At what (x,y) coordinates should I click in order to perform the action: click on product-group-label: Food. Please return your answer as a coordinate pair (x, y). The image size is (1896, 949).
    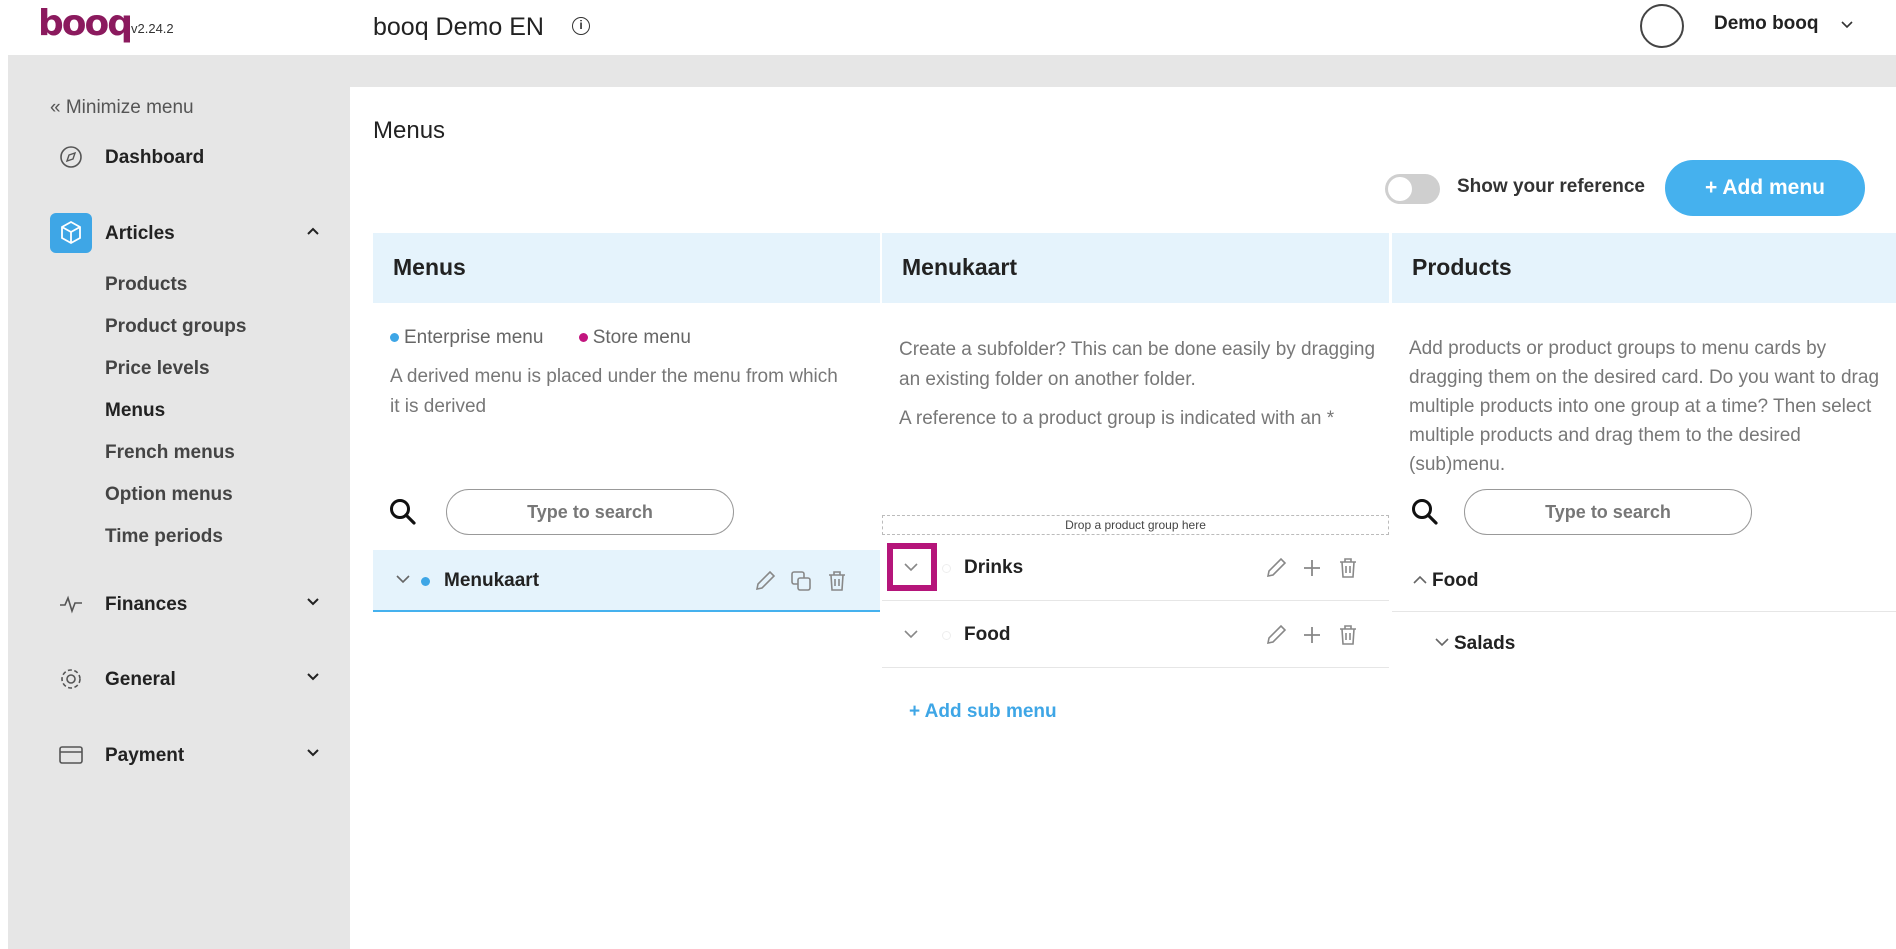
    Looking at the image, I should click on (1455, 580).